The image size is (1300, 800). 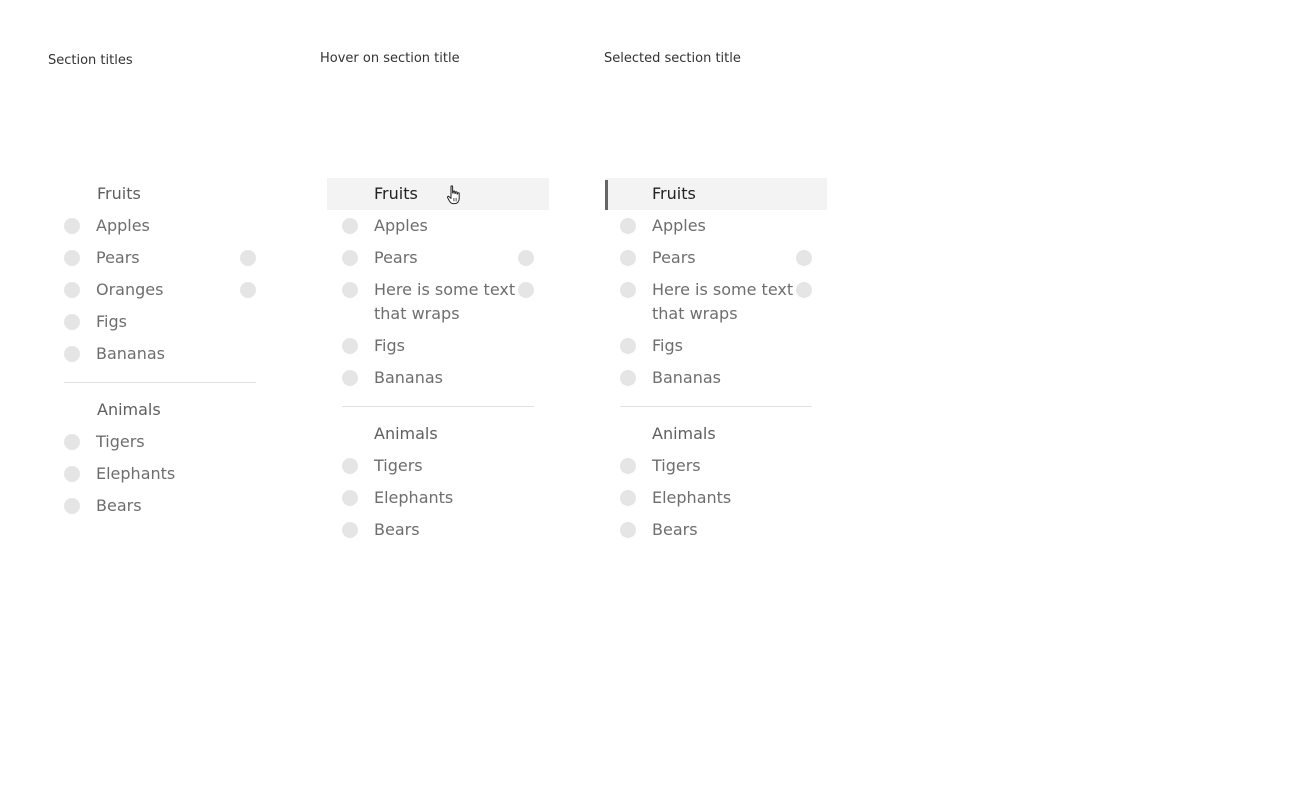 What do you see at coordinates (390, 58) in the screenshot?
I see `column-label-hover: Hover on section title` at bounding box center [390, 58].